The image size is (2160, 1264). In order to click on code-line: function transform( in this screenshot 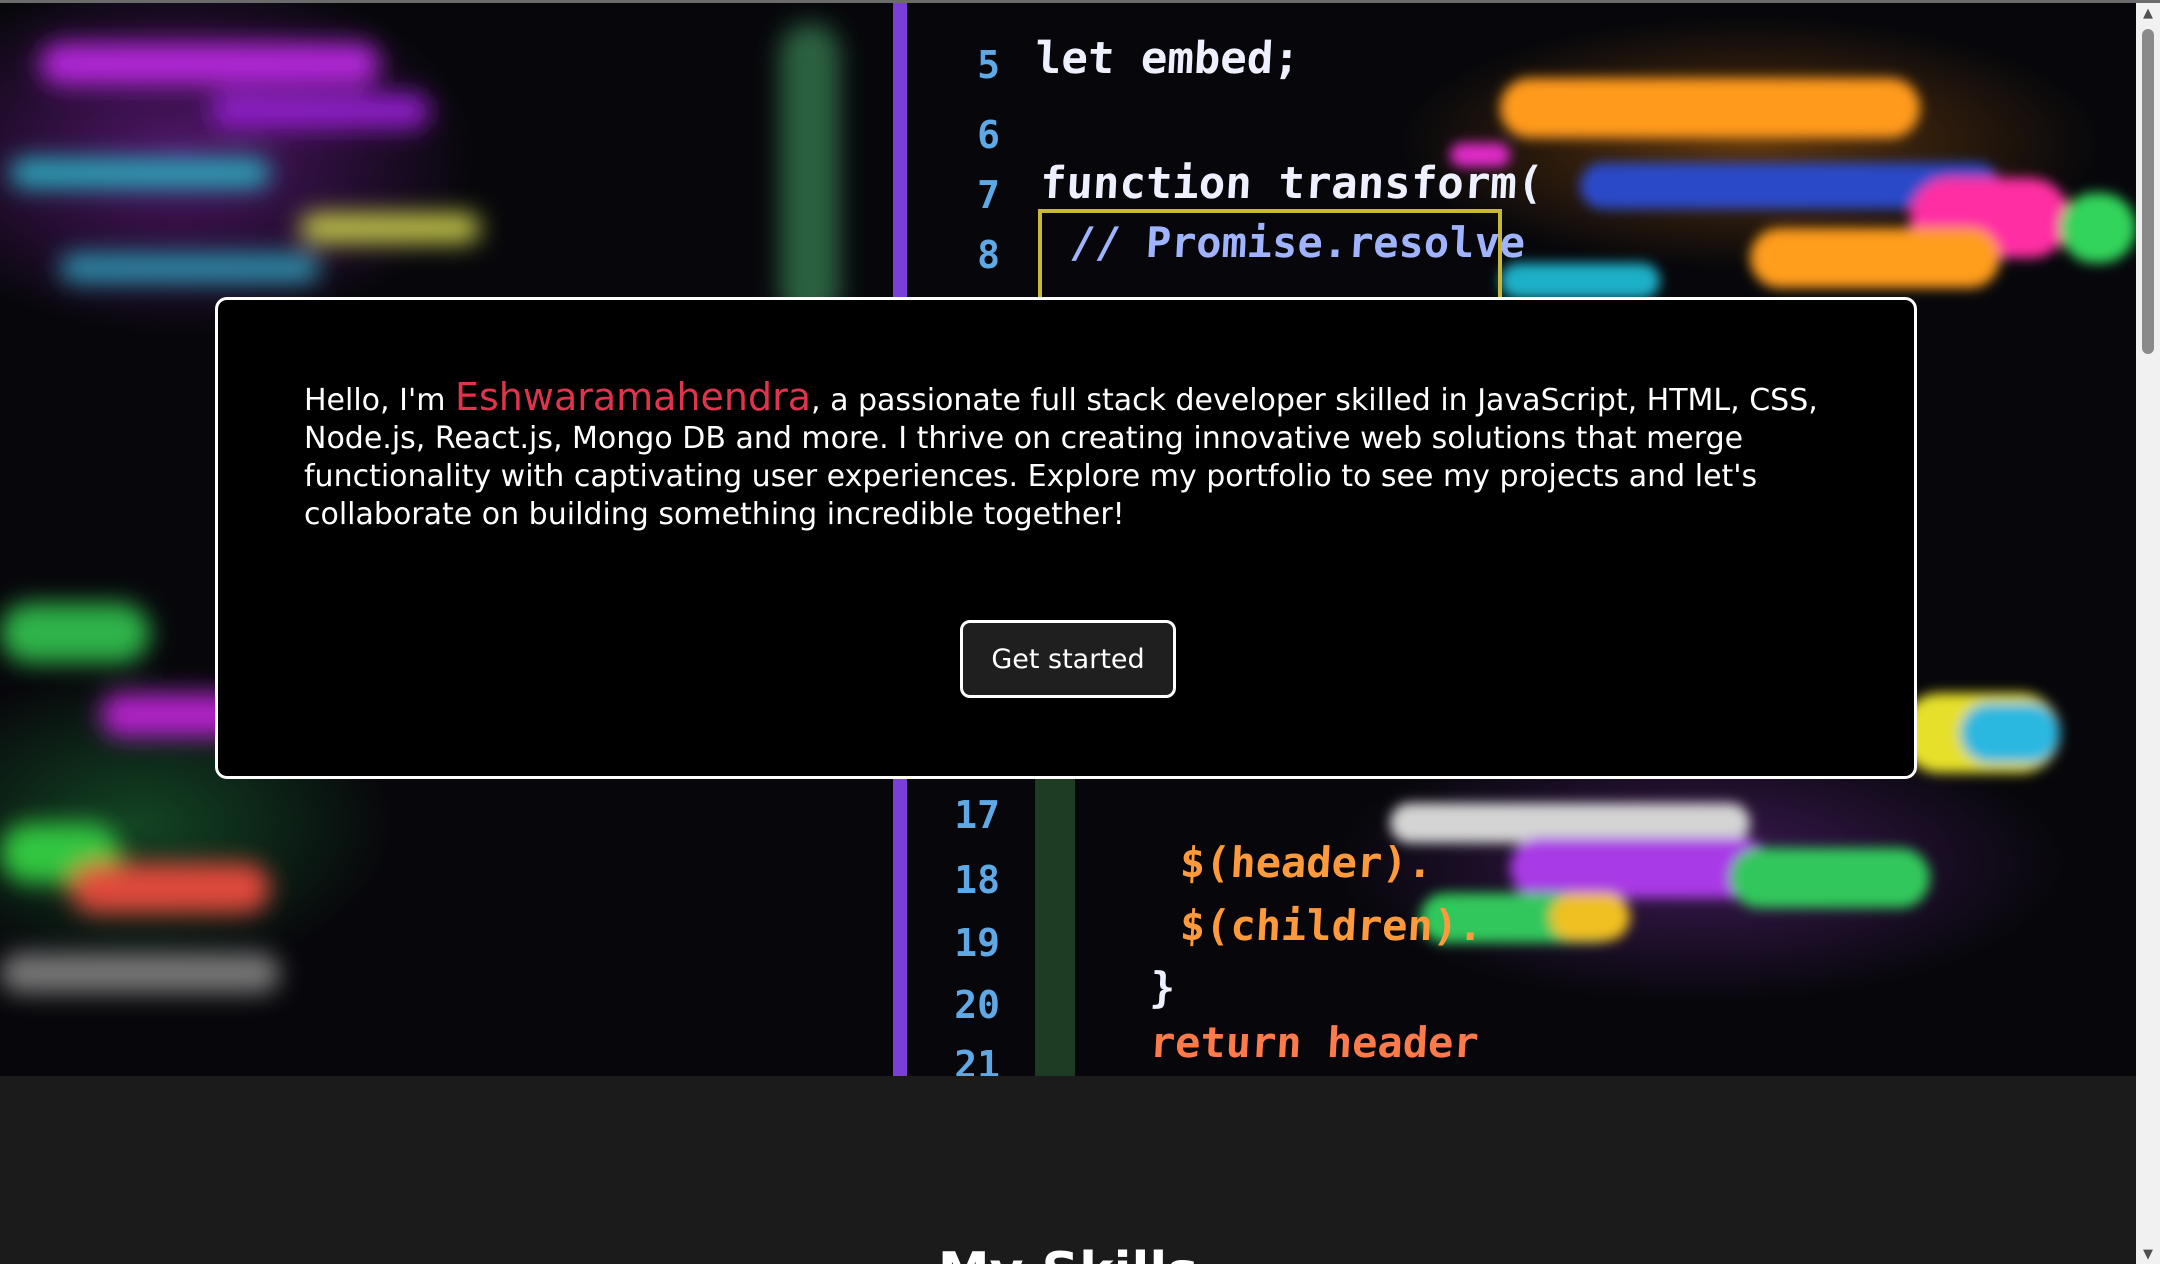, I will do `click(1291, 183)`.